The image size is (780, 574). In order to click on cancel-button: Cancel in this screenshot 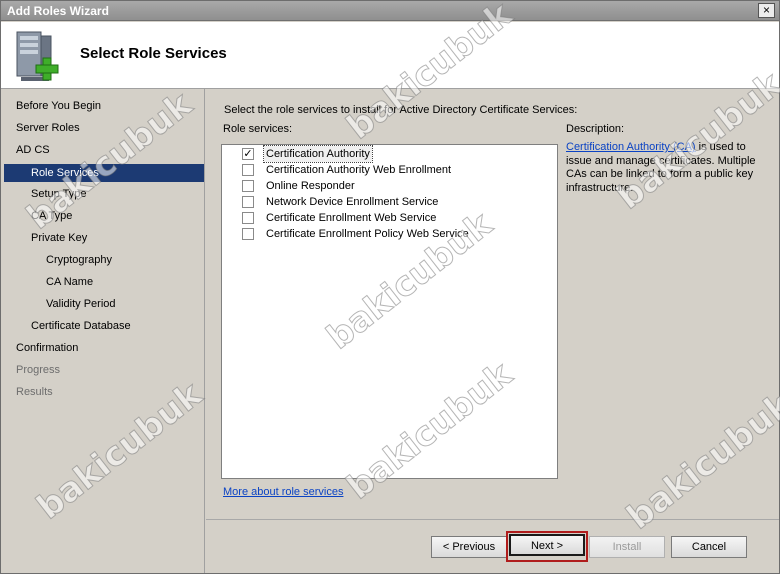, I will do `click(709, 547)`.